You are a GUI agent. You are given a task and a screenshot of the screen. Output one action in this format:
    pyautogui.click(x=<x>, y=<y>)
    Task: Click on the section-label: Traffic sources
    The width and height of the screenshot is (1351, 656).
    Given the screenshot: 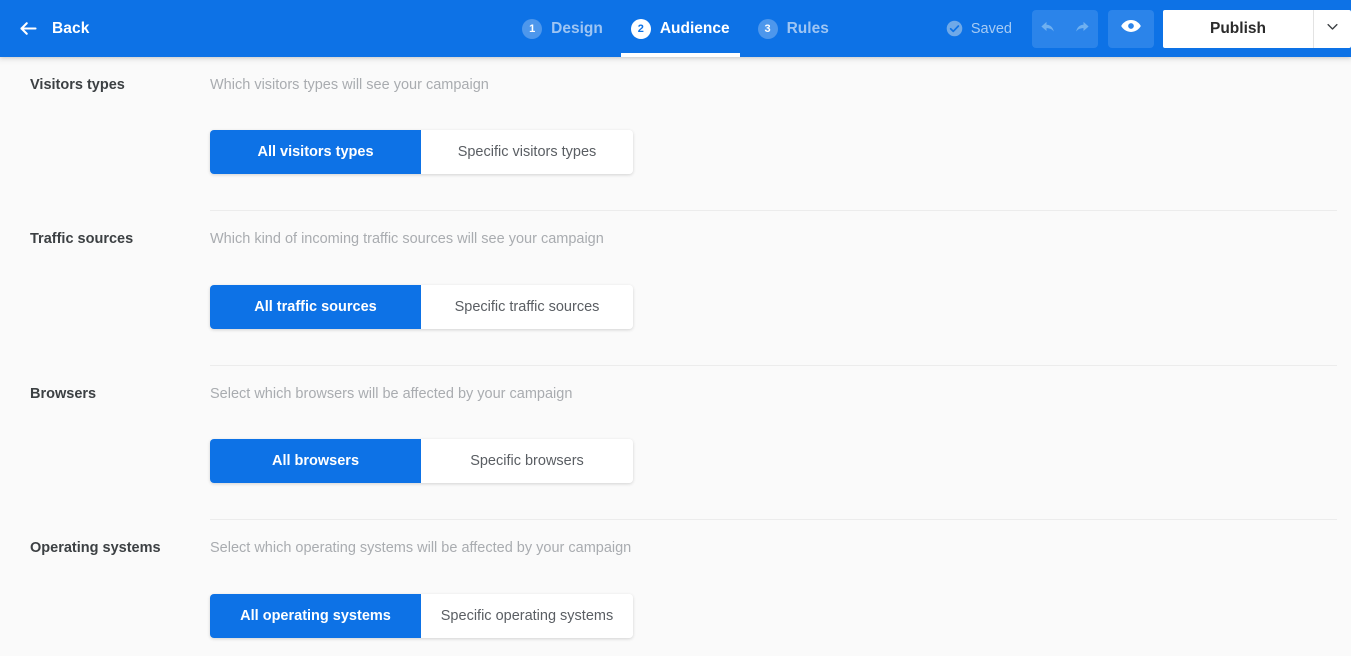 What is the action you would take?
    pyautogui.click(x=82, y=239)
    